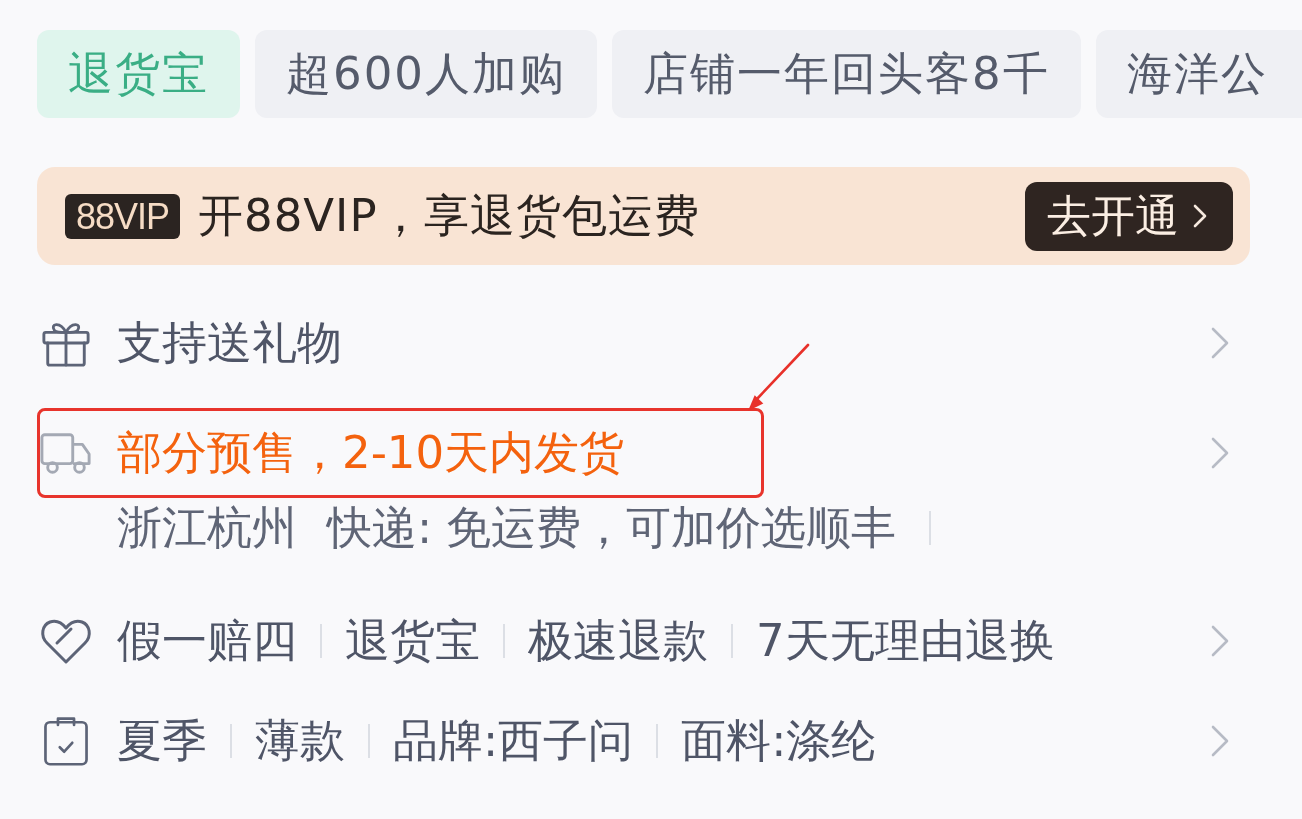 Image resolution: width=1302 pixels, height=819 pixels. I want to click on attribute-item: 面料:涤纶, so click(779, 741).